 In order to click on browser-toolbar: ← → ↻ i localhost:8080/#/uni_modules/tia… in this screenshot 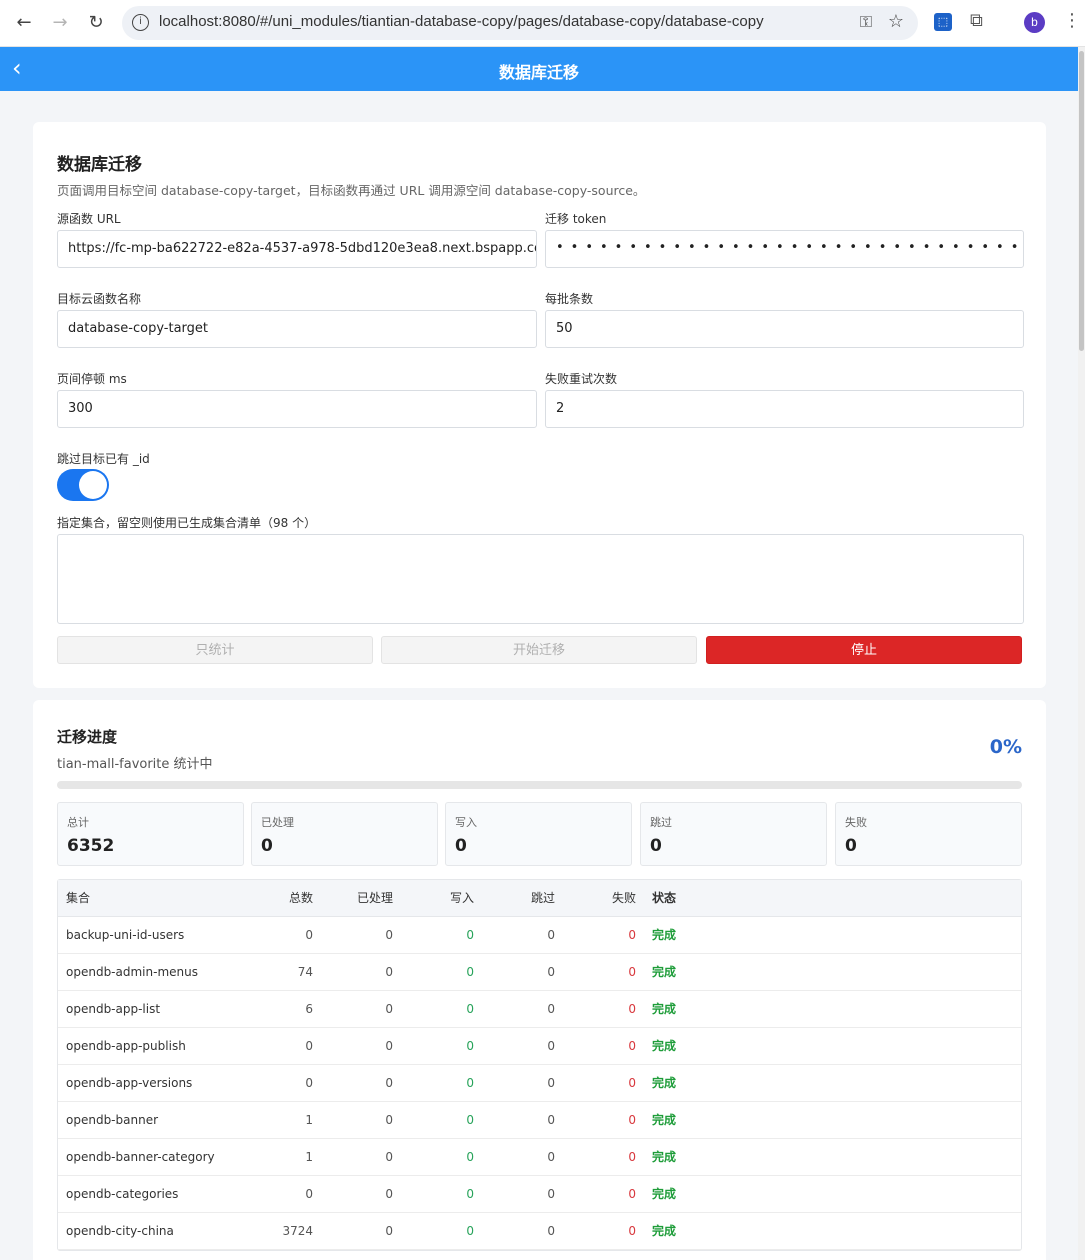, I will do `click(542, 23)`.